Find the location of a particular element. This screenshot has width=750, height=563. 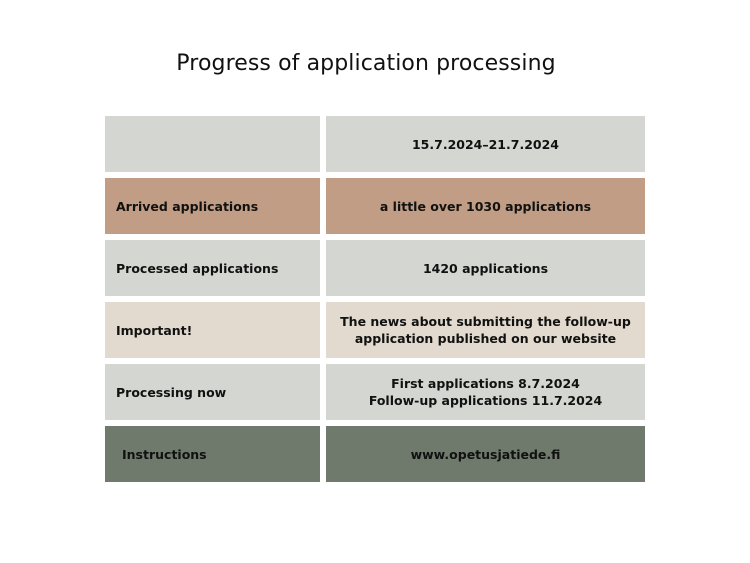

period-cell: 15.7.2024–21.7.2024 is located at coordinates (485, 144).